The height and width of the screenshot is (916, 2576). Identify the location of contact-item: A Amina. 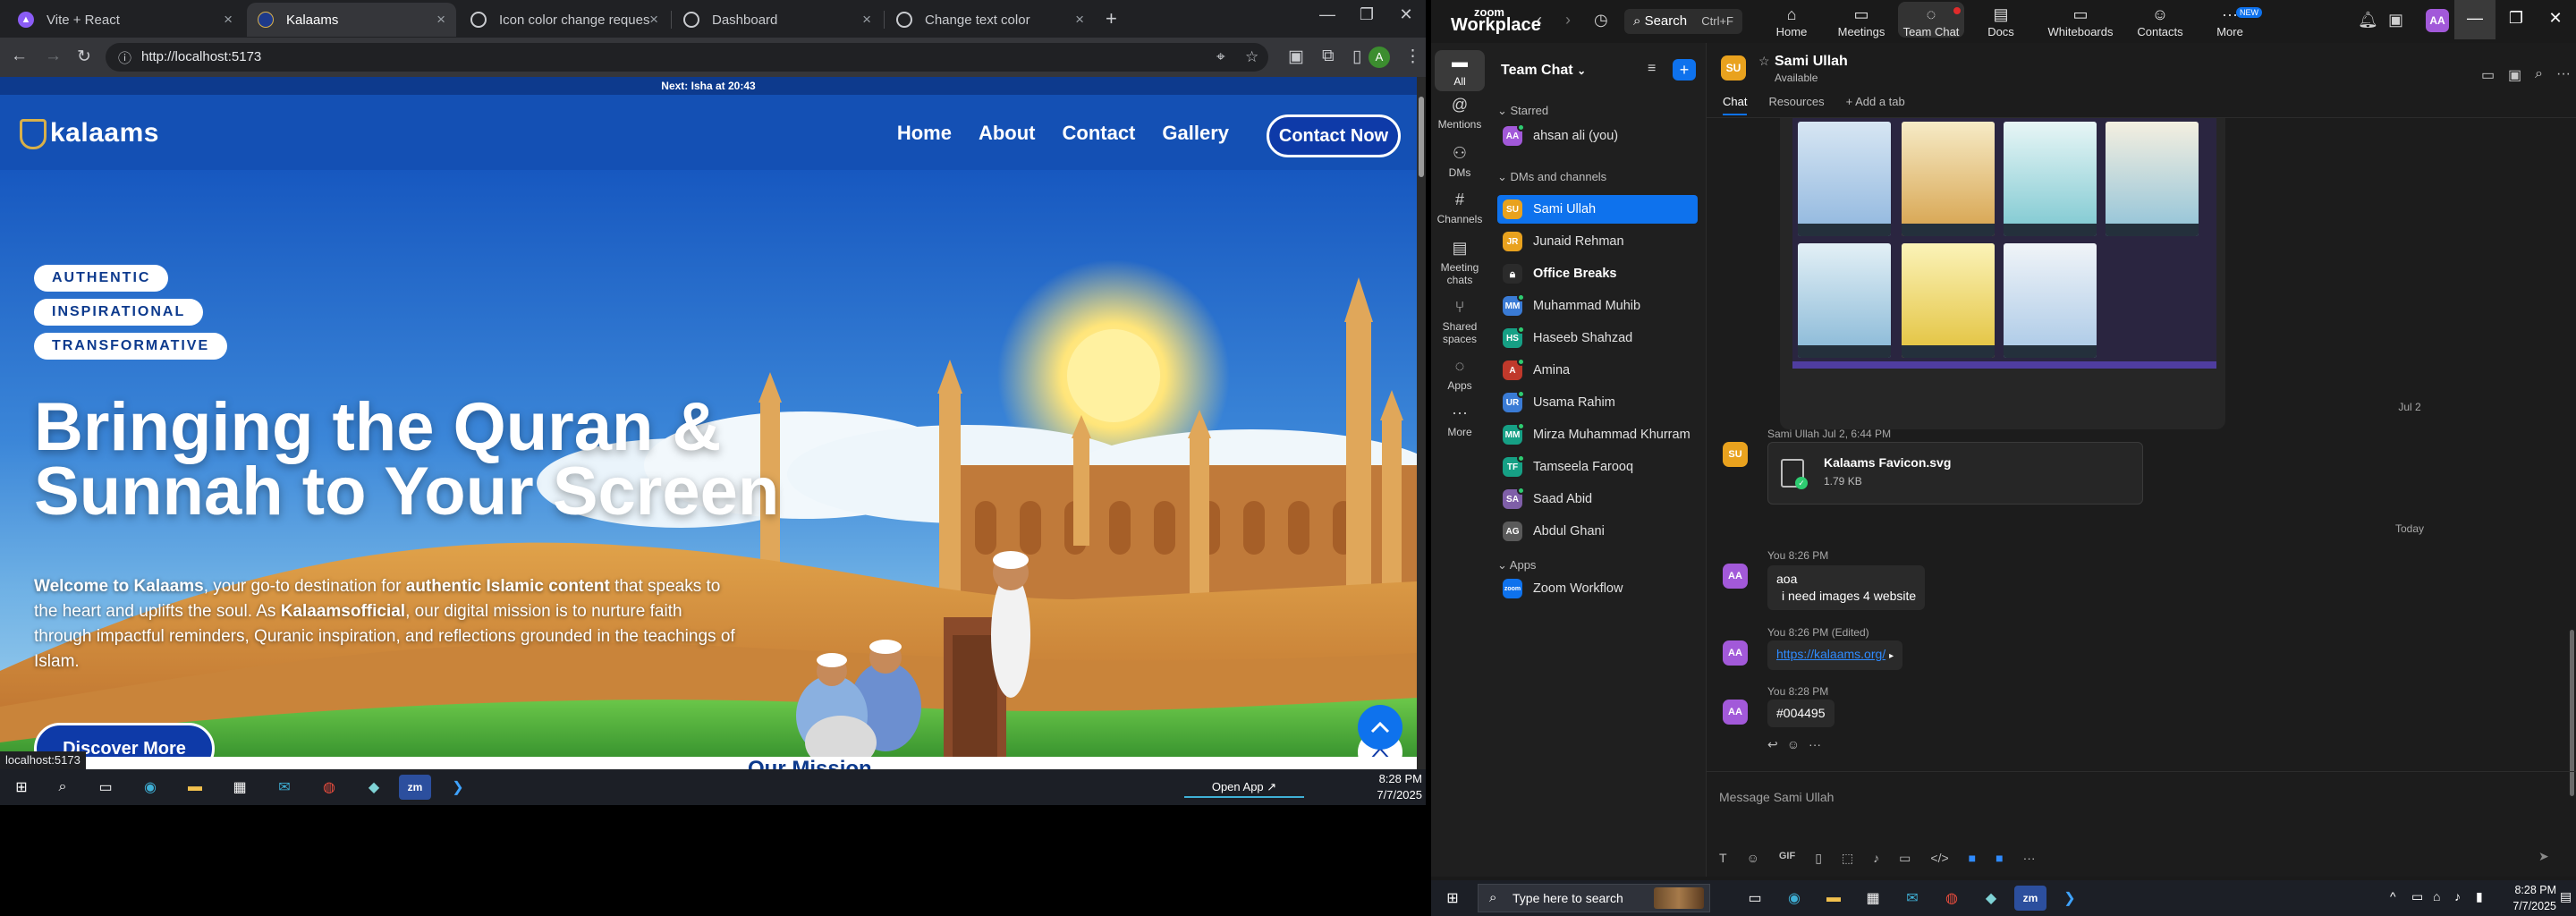
(1597, 370).